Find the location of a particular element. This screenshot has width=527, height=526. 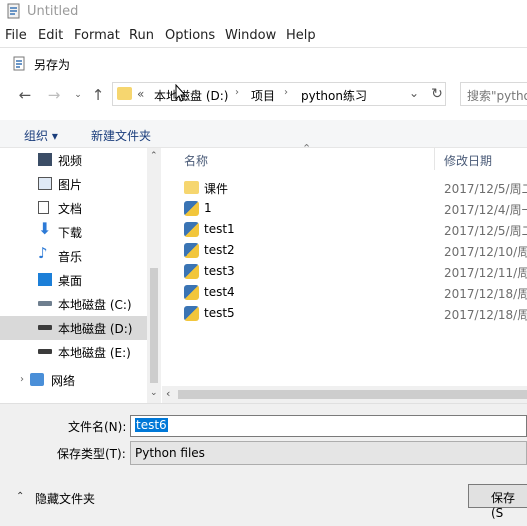

file-name: 课件 is located at coordinates (216, 189).